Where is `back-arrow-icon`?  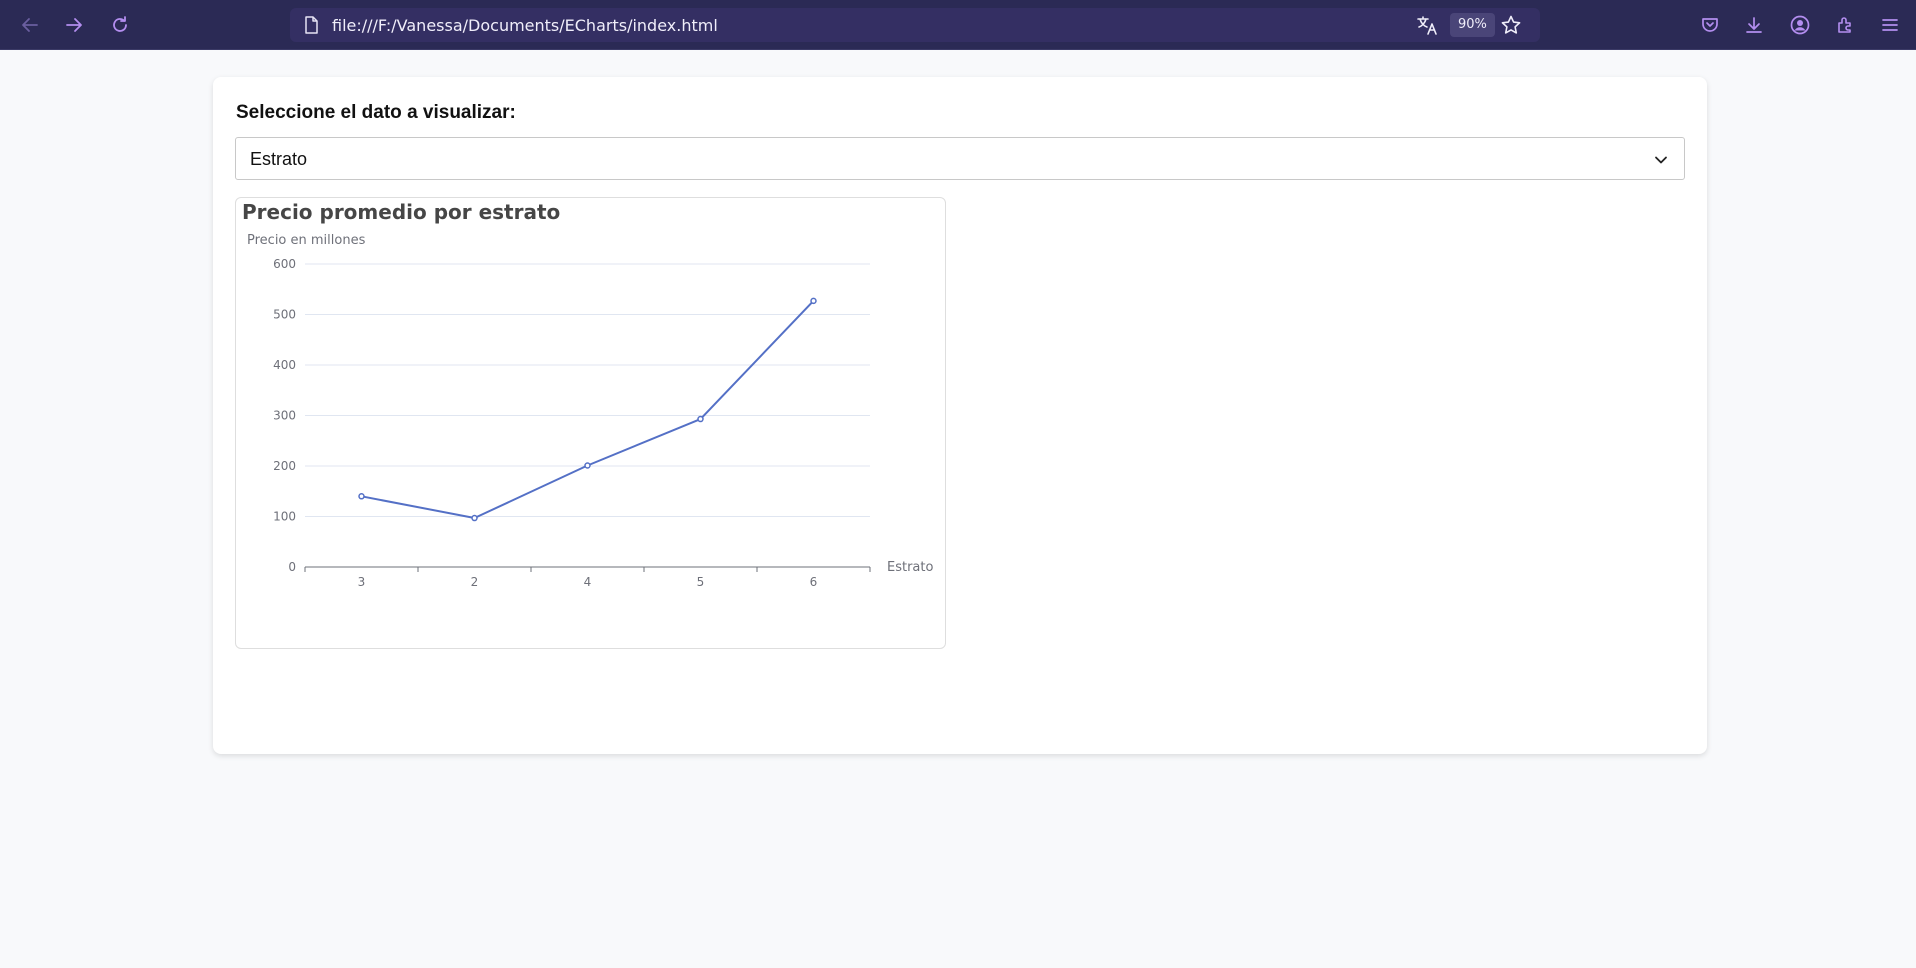
back-arrow-icon is located at coordinates (30, 25).